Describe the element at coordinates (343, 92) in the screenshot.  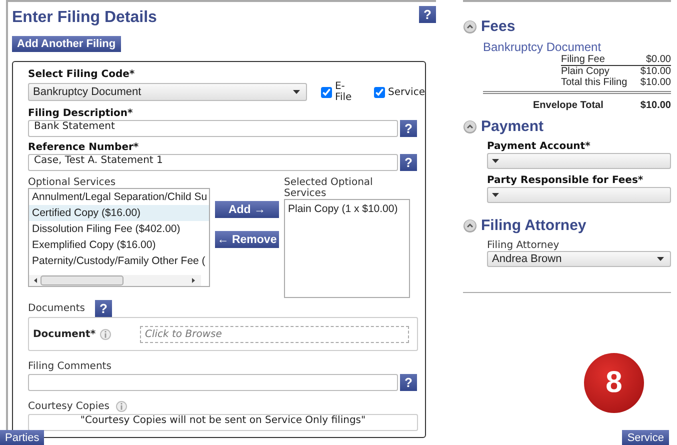
I see `checkbox-label: E-File` at that location.